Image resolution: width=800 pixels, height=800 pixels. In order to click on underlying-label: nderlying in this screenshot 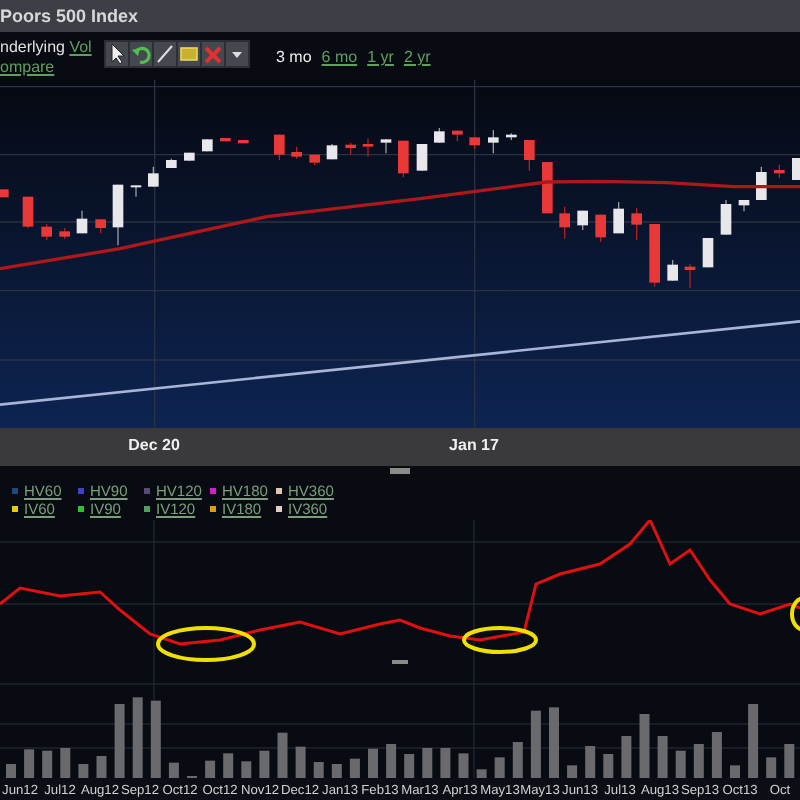, I will do `click(32, 47)`.